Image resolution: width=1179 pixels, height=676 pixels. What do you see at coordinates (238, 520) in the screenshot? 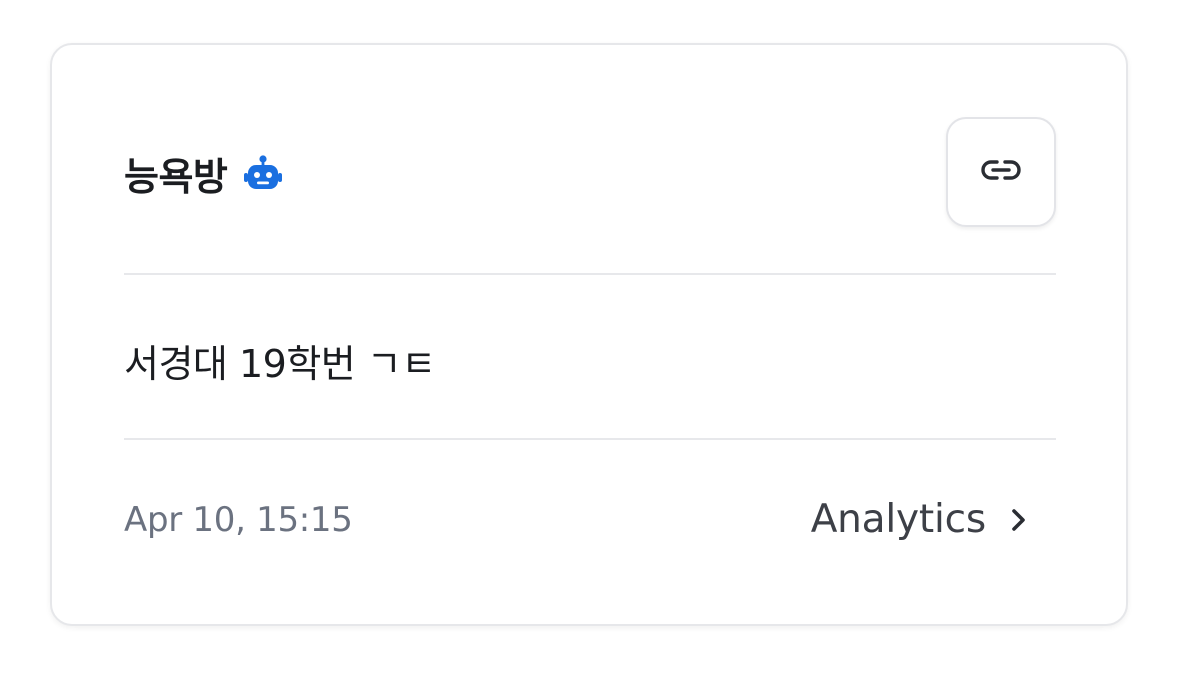
I see `timestamp: Apr 10, 15:15` at bounding box center [238, 520].